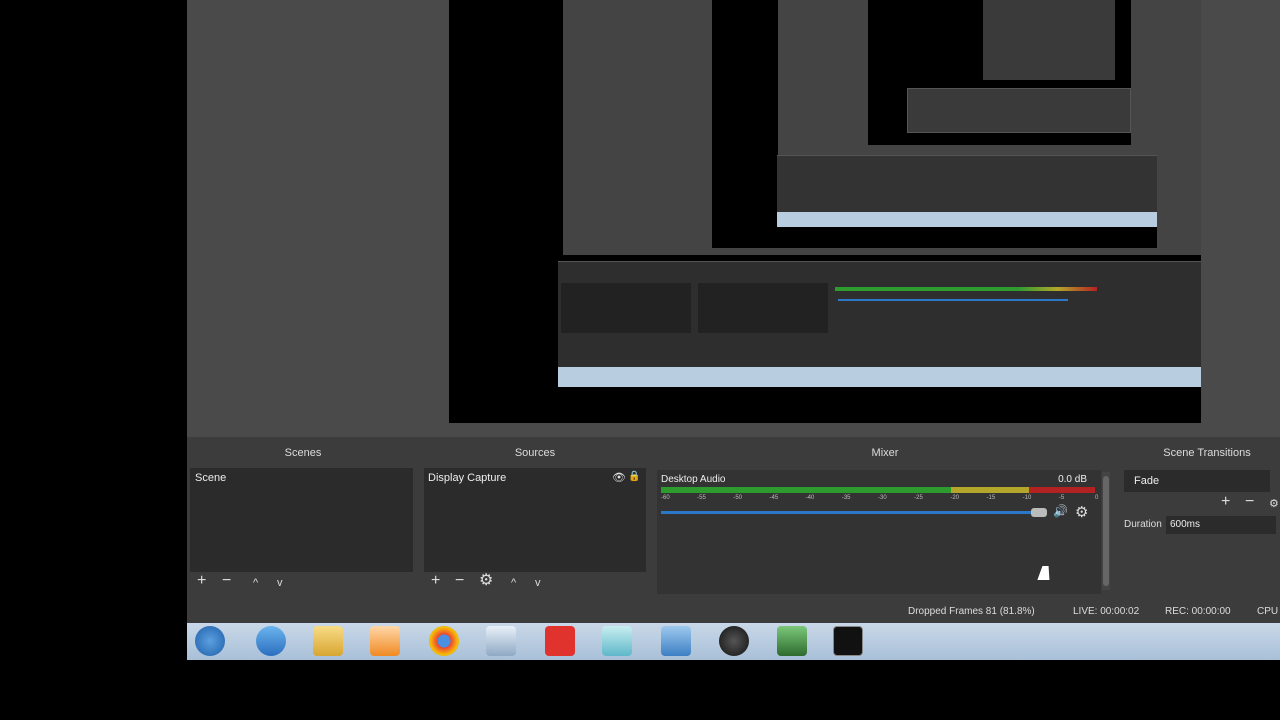  I want to click on sources-list: Display Capture 👁 🔒, so click(535, 520).